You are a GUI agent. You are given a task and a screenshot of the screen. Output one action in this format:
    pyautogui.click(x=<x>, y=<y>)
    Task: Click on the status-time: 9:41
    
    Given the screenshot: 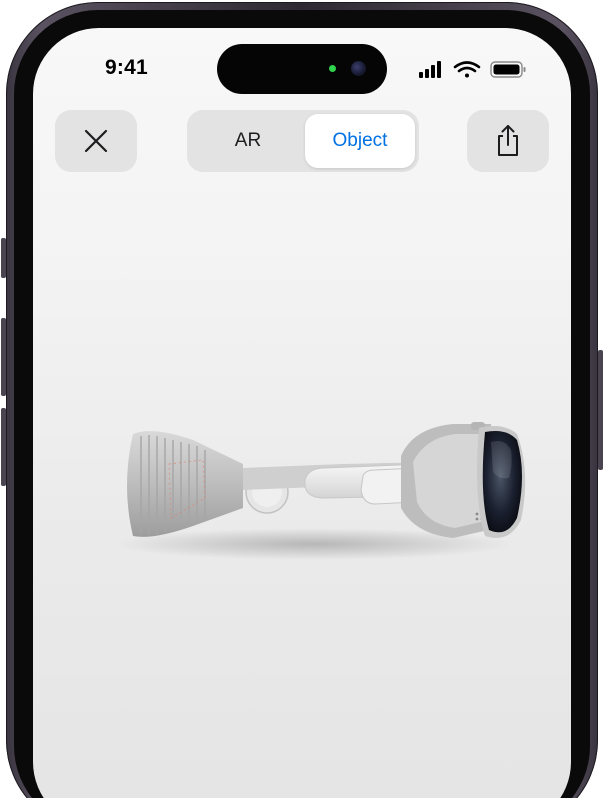 What is the action you would take?
    pyautogui.click(x=126, y=67)
    